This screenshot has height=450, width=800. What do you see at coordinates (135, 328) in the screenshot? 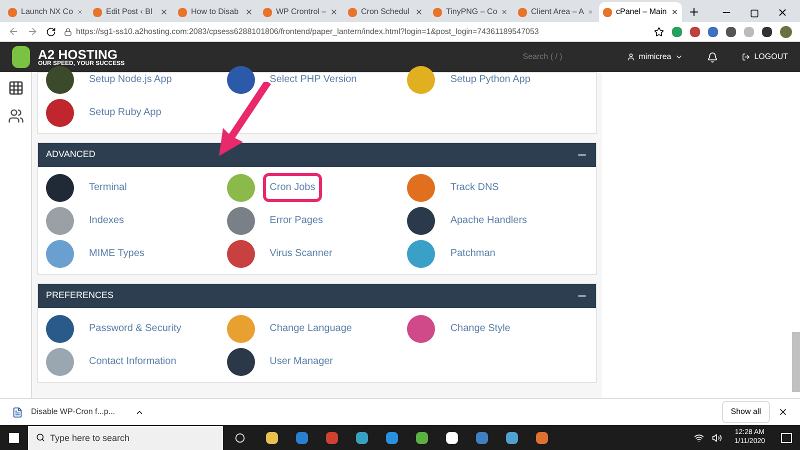
I see `tool-link: Password & Security` at bounding box center [135, 328].